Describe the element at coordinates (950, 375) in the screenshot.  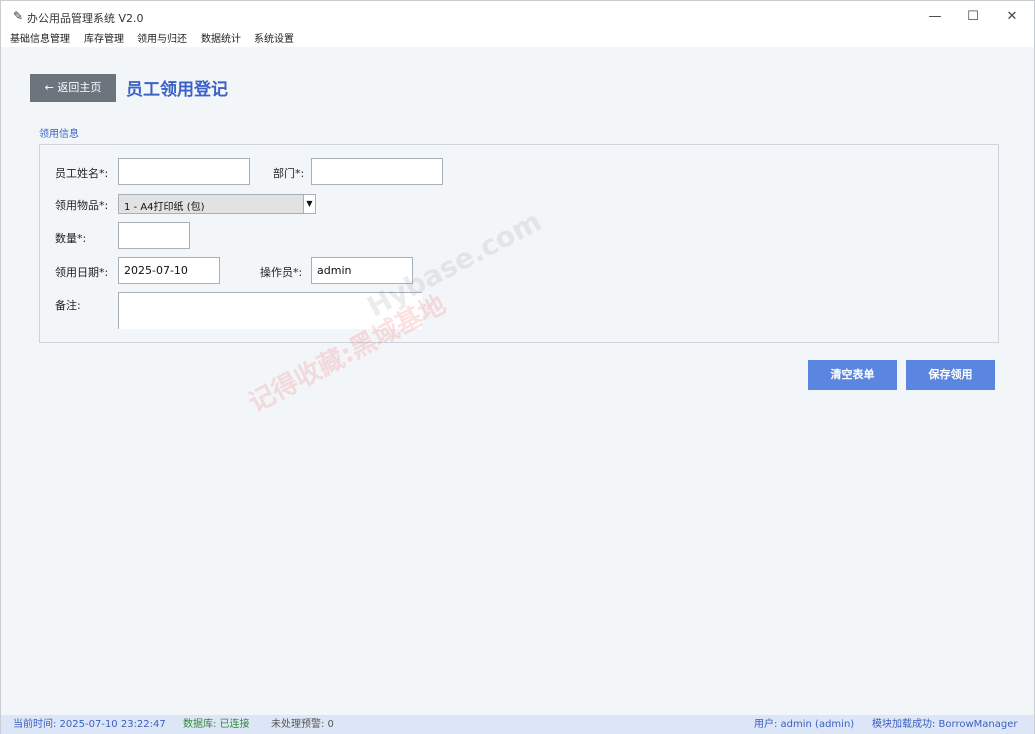
I see `save-borrow-button: 保存领用` at that location.